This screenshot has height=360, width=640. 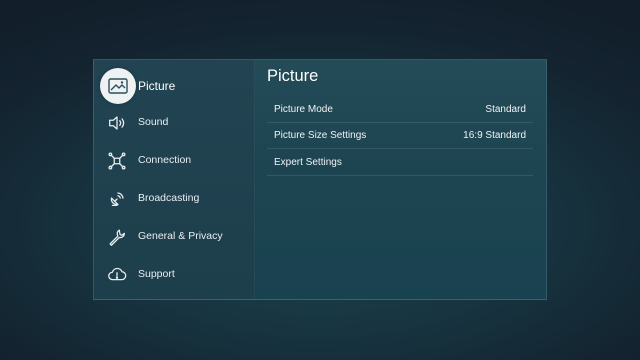 What do you see at coordinates (400, 110) in the screenshot?
I see `setting-picture-mode: Picture Mode Standard` at bounding box center [400, 110].